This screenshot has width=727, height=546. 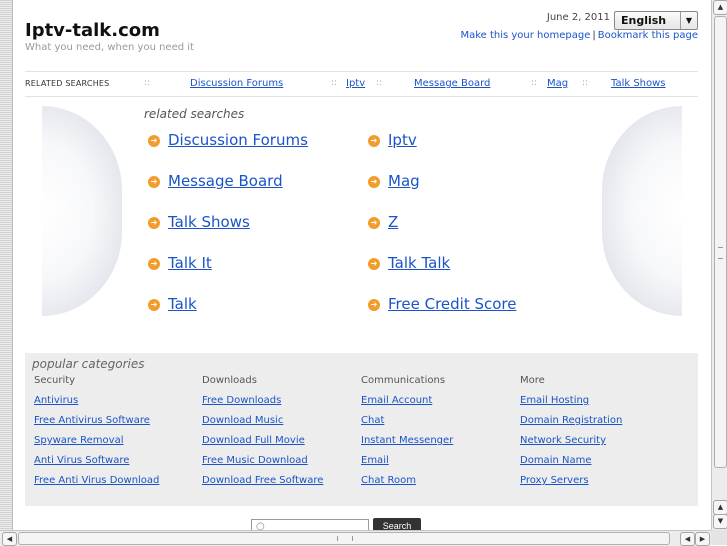 I want to click on decorative-right-shape, so click(x=642, y=211).